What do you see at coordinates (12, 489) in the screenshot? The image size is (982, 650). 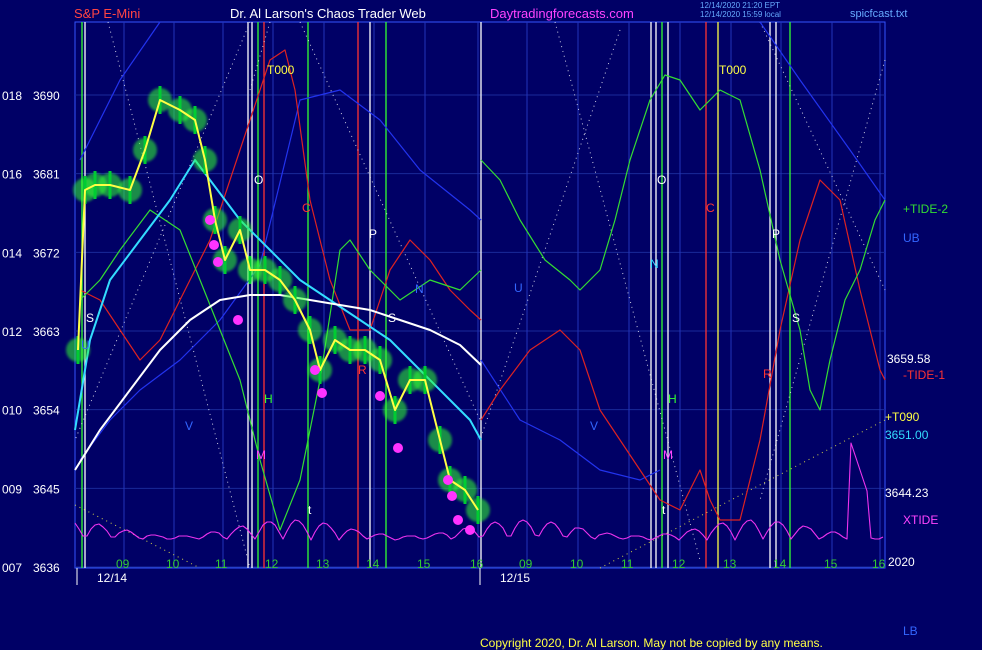 I see `y-tick-left: 009` at bounding box center [12, 489].